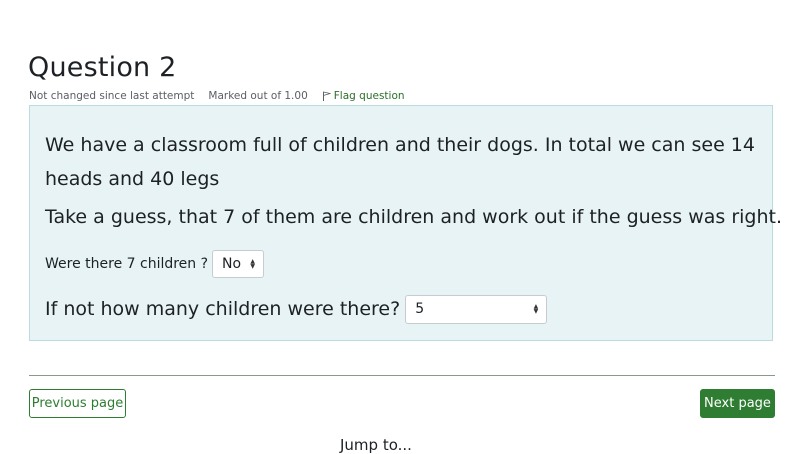 This screenshot has height=454, width=800. I want to click on question-title: Question 2, so click(102, 67).